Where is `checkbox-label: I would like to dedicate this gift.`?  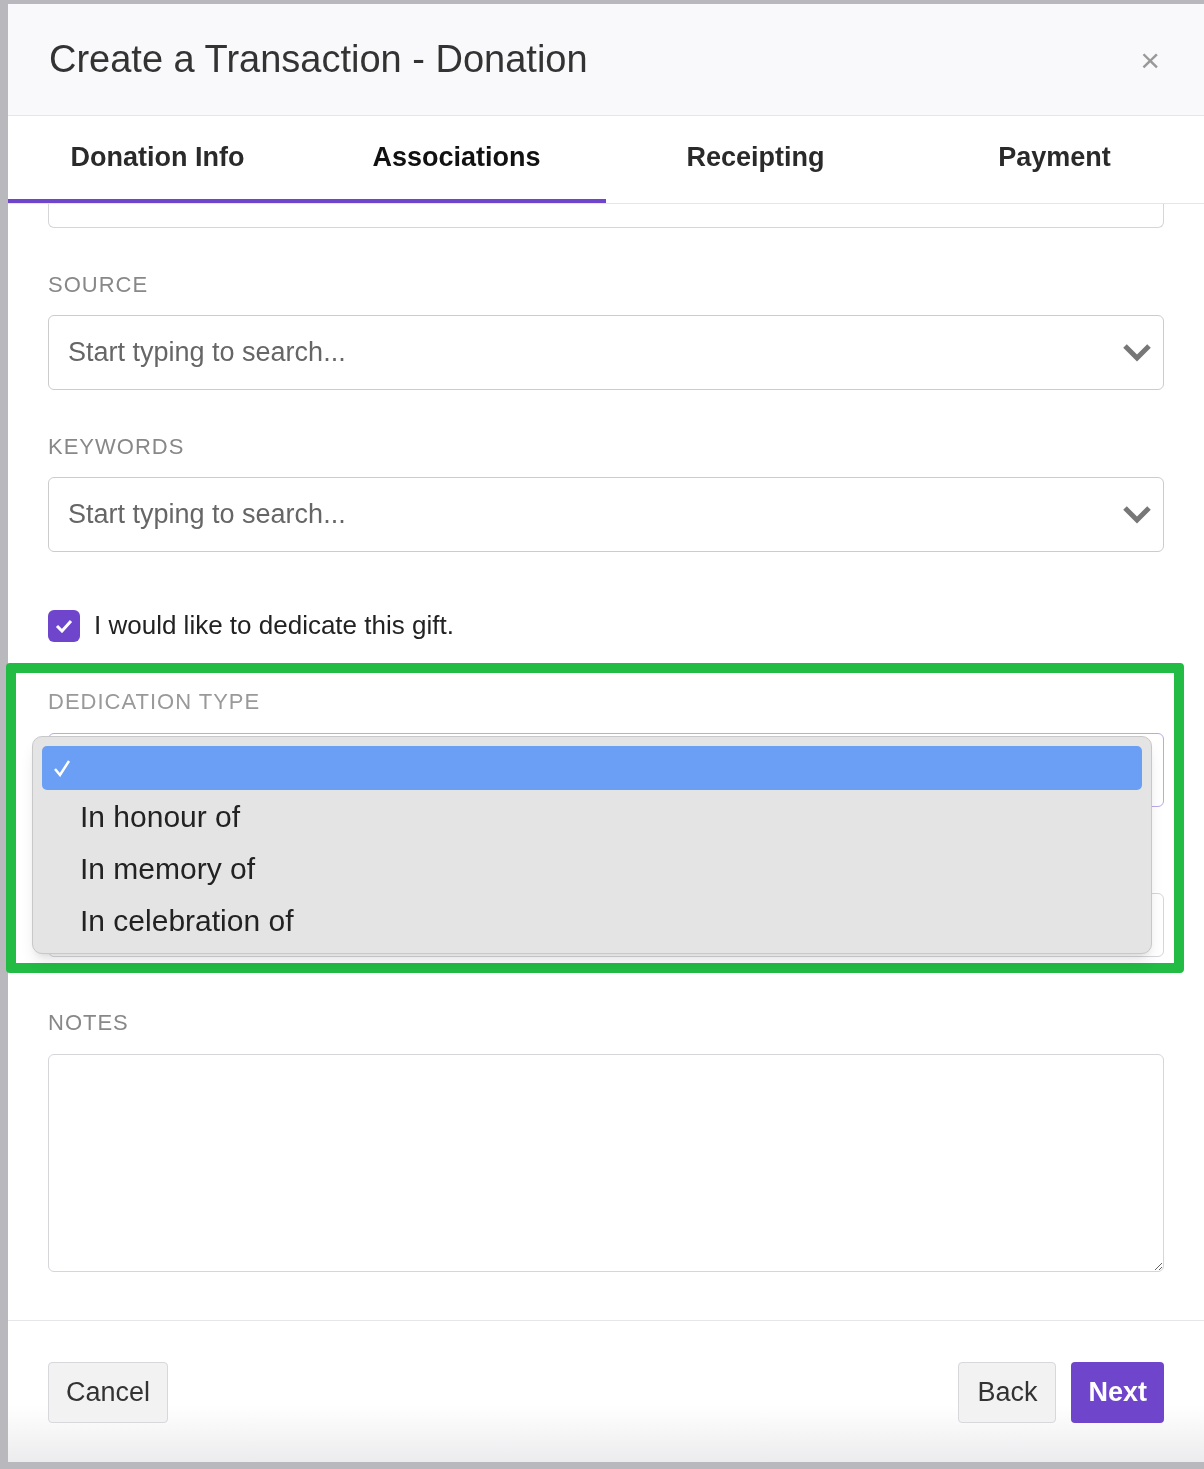 checkbox-label: I would like to dedicate this gift. is located at coordinates (274, 625).